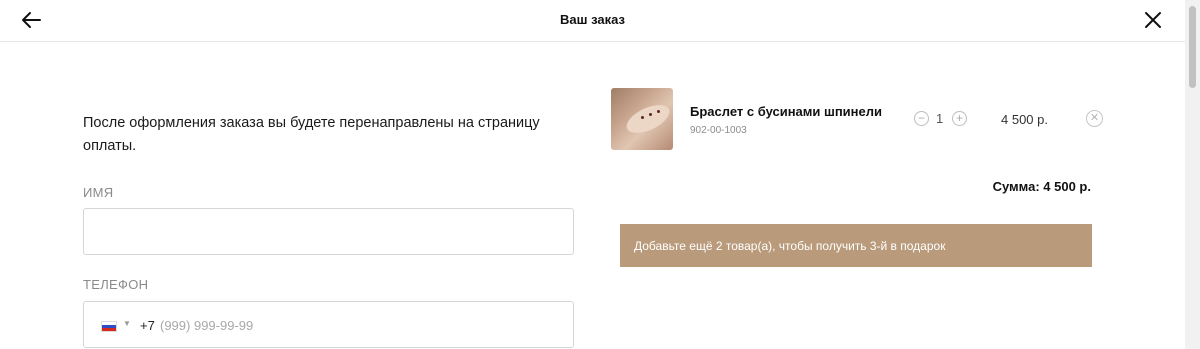  Describe the element at coordinates (940, 118) in the screenshot. I see `quantity-value: 1` at that location.